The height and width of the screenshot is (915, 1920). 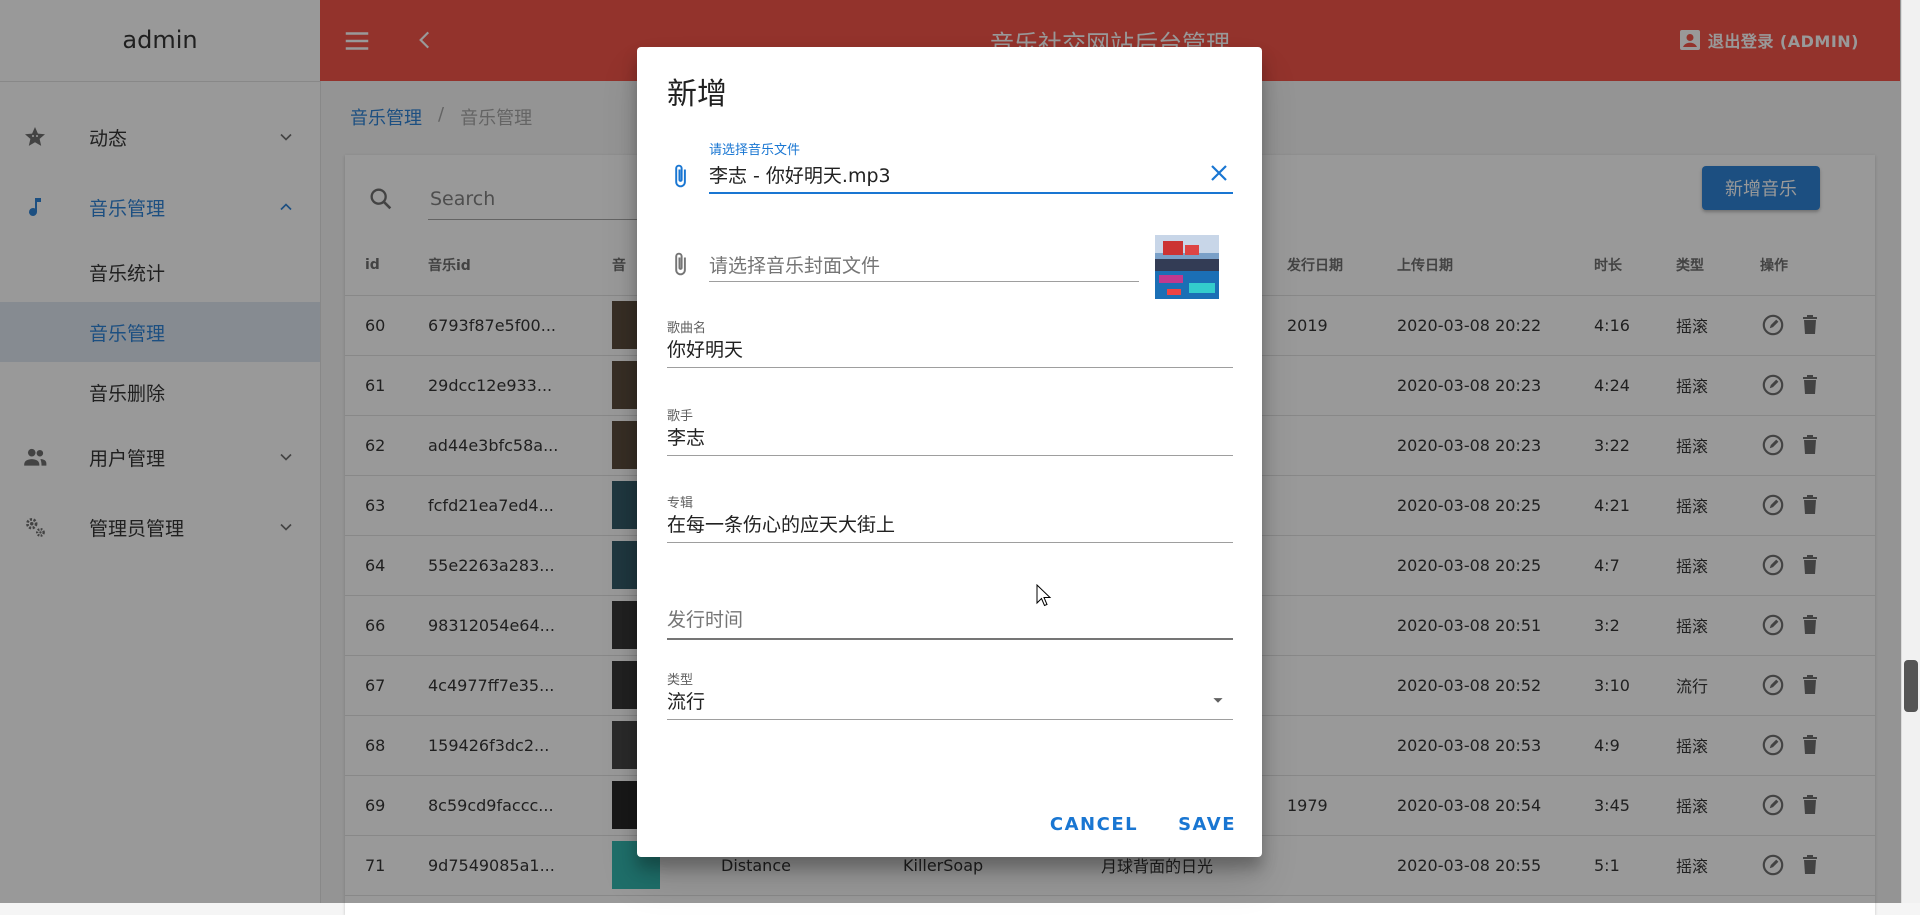 What do you see at coordinates (950, 719) in the screenshot?
I see `type-underline` at bounding box center [950, 719].